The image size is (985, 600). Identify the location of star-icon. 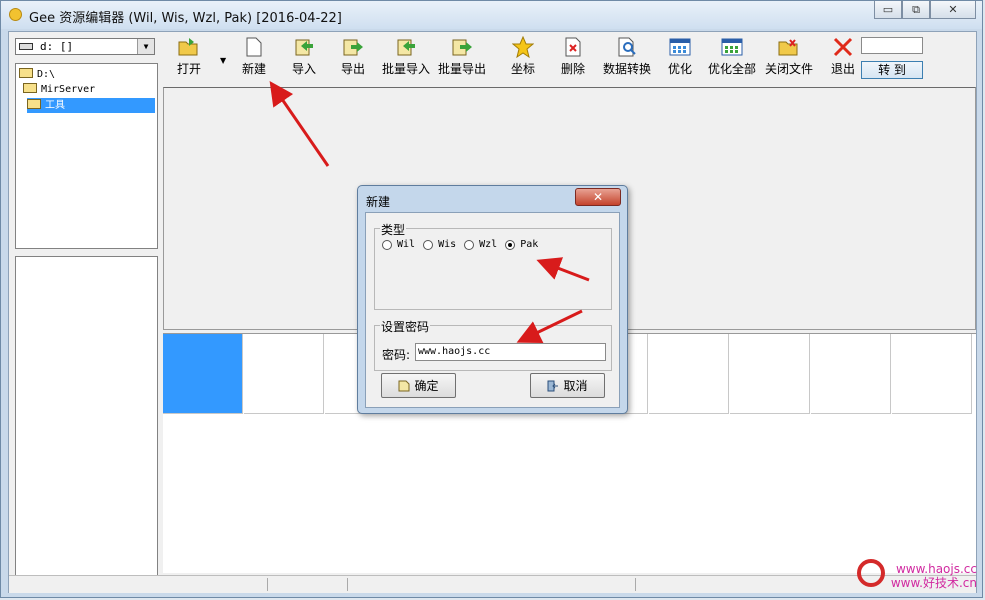
(523, 47).